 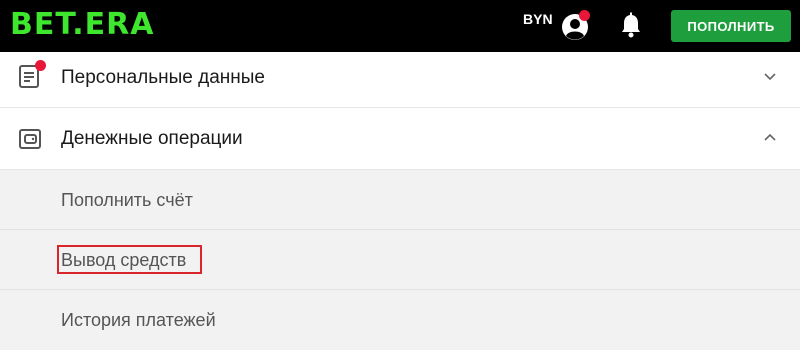 I want to click on betera-logo: BET.ERA, so click(x=82, y=25).